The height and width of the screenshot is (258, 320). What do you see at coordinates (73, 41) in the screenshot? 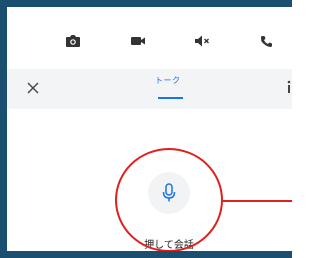
I see `camera-icon` at bounding box center [73, 41].